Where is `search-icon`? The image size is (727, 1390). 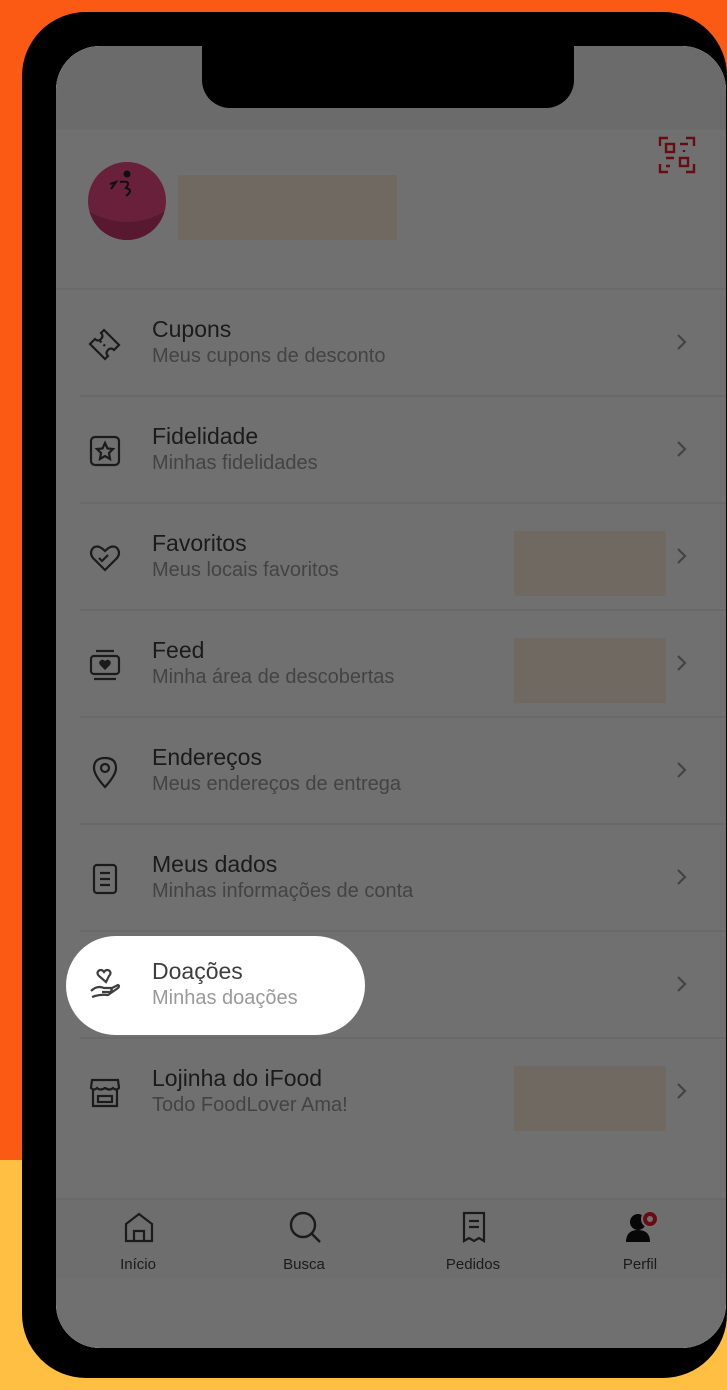
search-icon is located at coordinates (305, 1227).